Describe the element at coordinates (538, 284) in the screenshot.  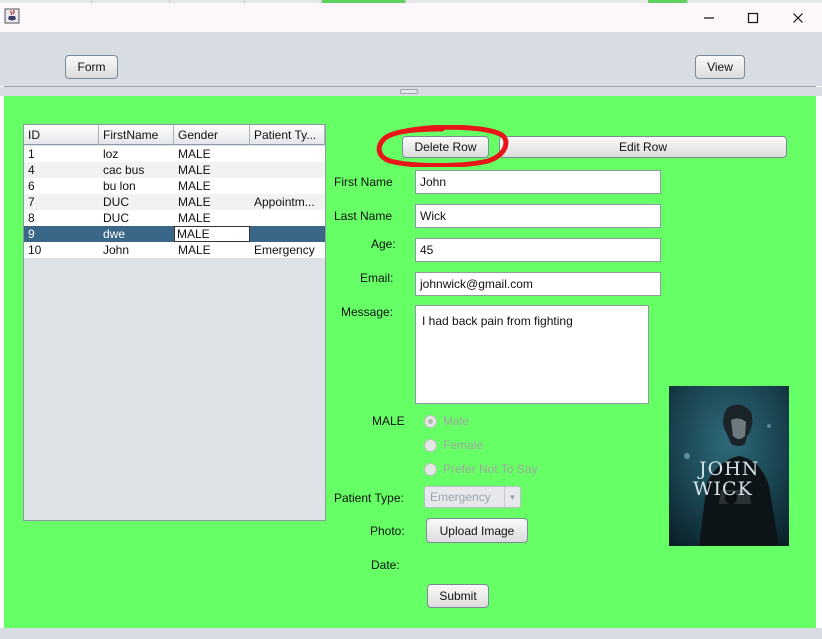
I see `email-field: johnwick@gmail.com` at that location.